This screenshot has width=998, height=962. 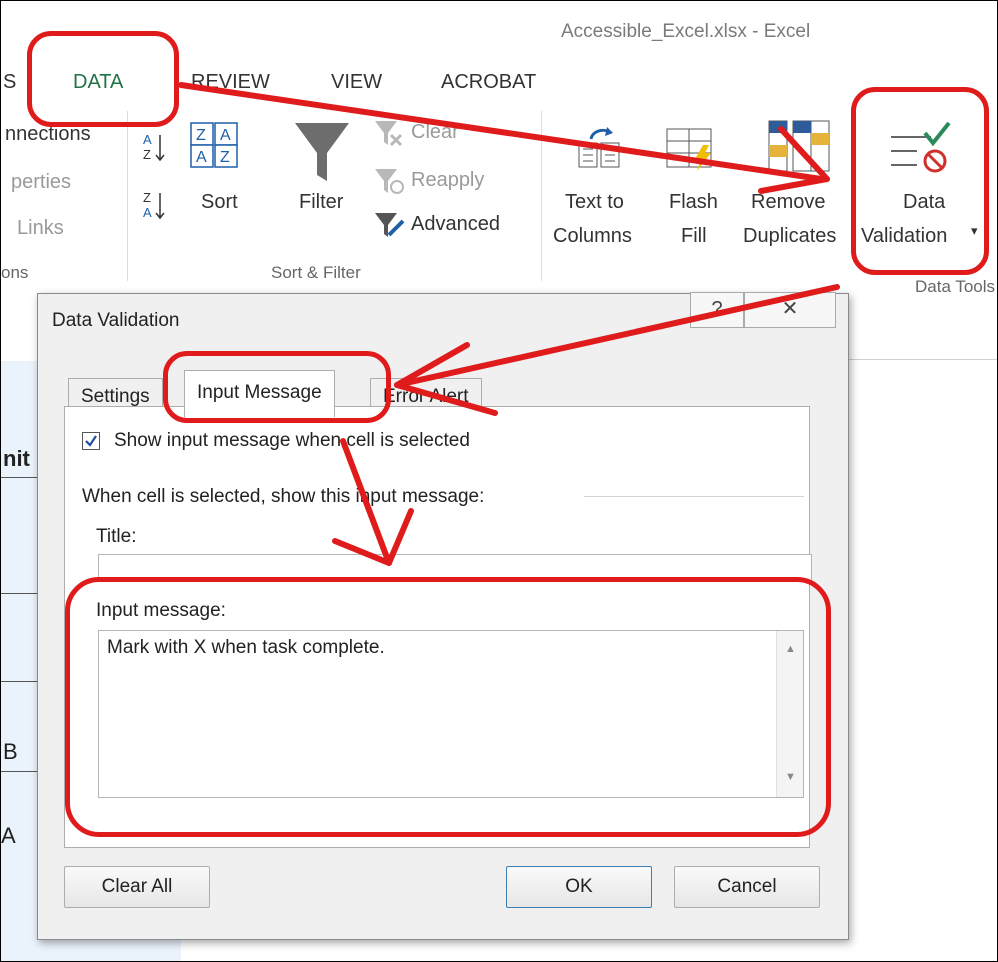 What do you see at coordinates (747, 887) in the screenshot?
I see `cancel-button: Cancel` at bounding box center [747, 887].